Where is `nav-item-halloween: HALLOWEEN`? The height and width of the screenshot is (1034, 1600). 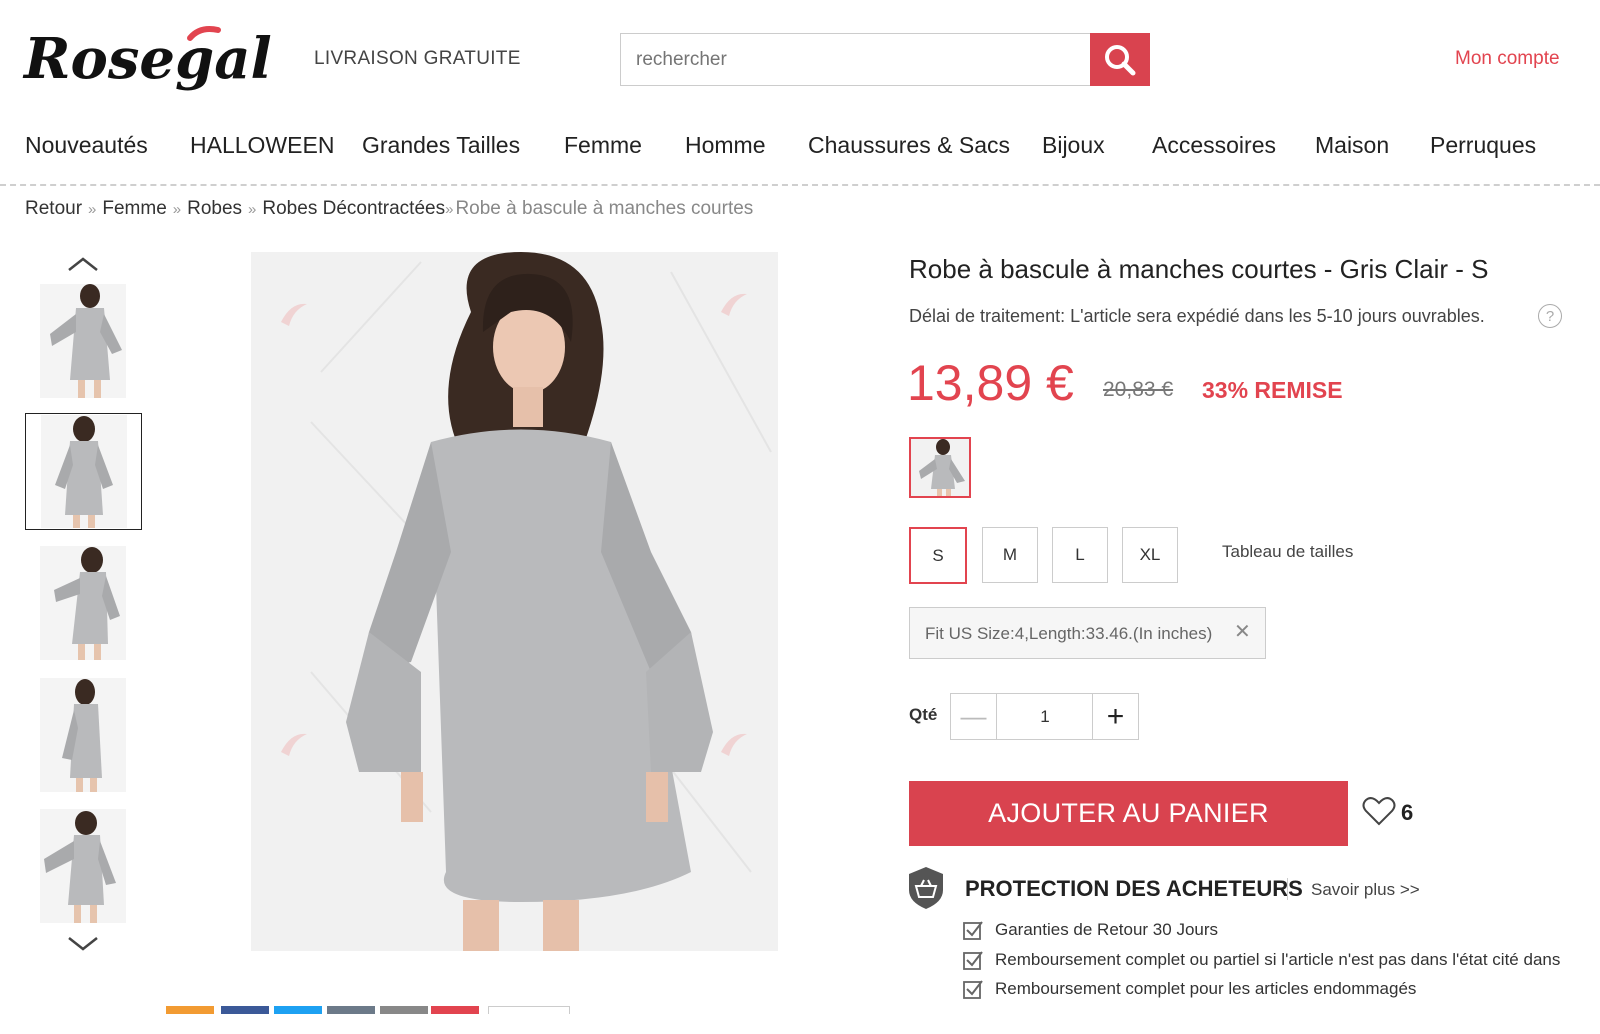
nav-item-halloween: HALLOWEEN is located at coordinates (262, 145).